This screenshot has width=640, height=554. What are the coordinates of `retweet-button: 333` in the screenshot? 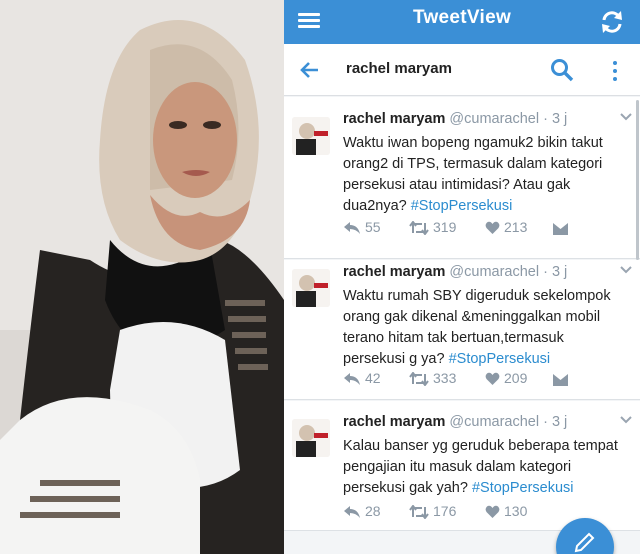 It's located at (432, 378).